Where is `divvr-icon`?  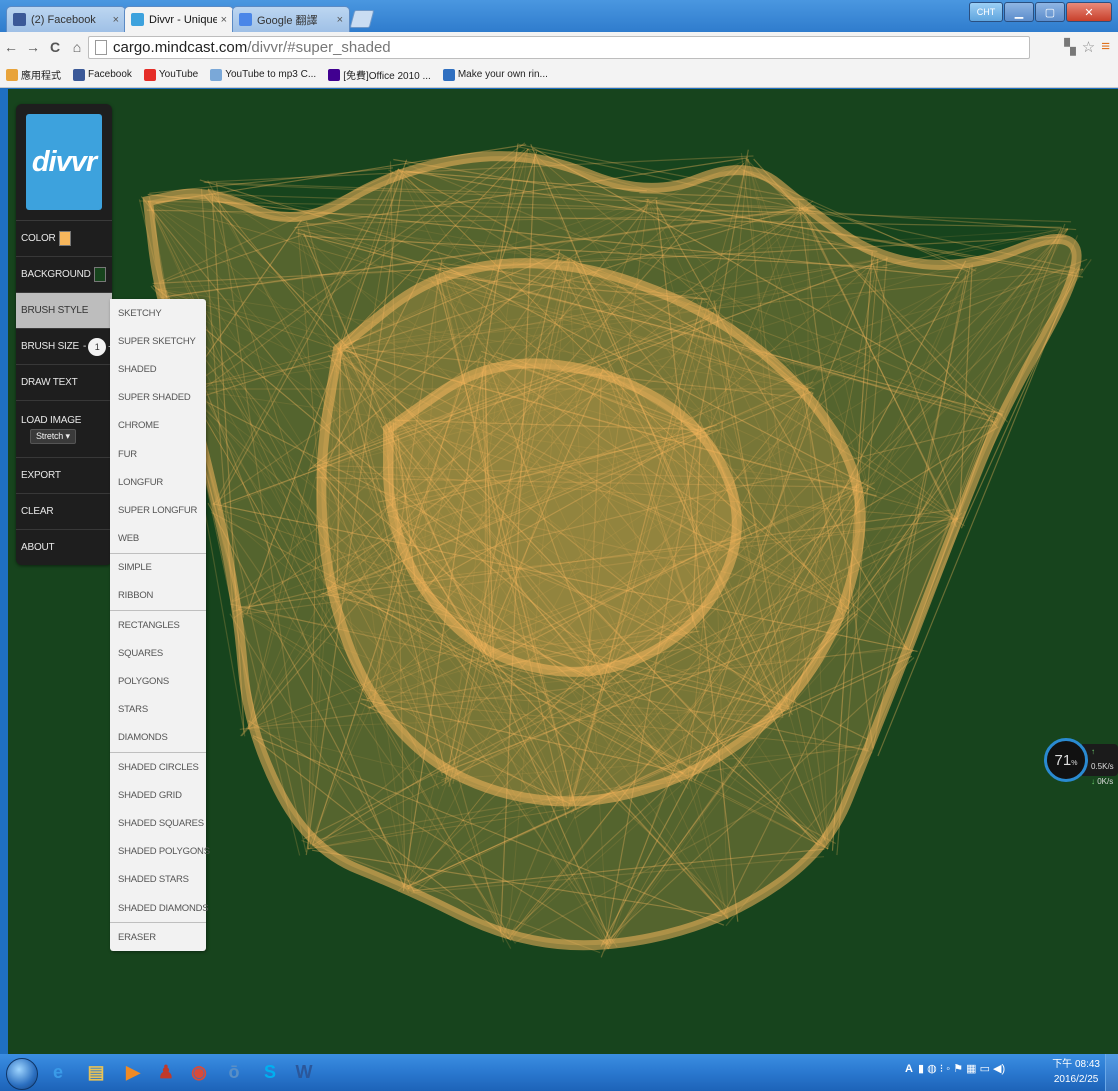
divvr-icon is located at coordinates (137, 19).